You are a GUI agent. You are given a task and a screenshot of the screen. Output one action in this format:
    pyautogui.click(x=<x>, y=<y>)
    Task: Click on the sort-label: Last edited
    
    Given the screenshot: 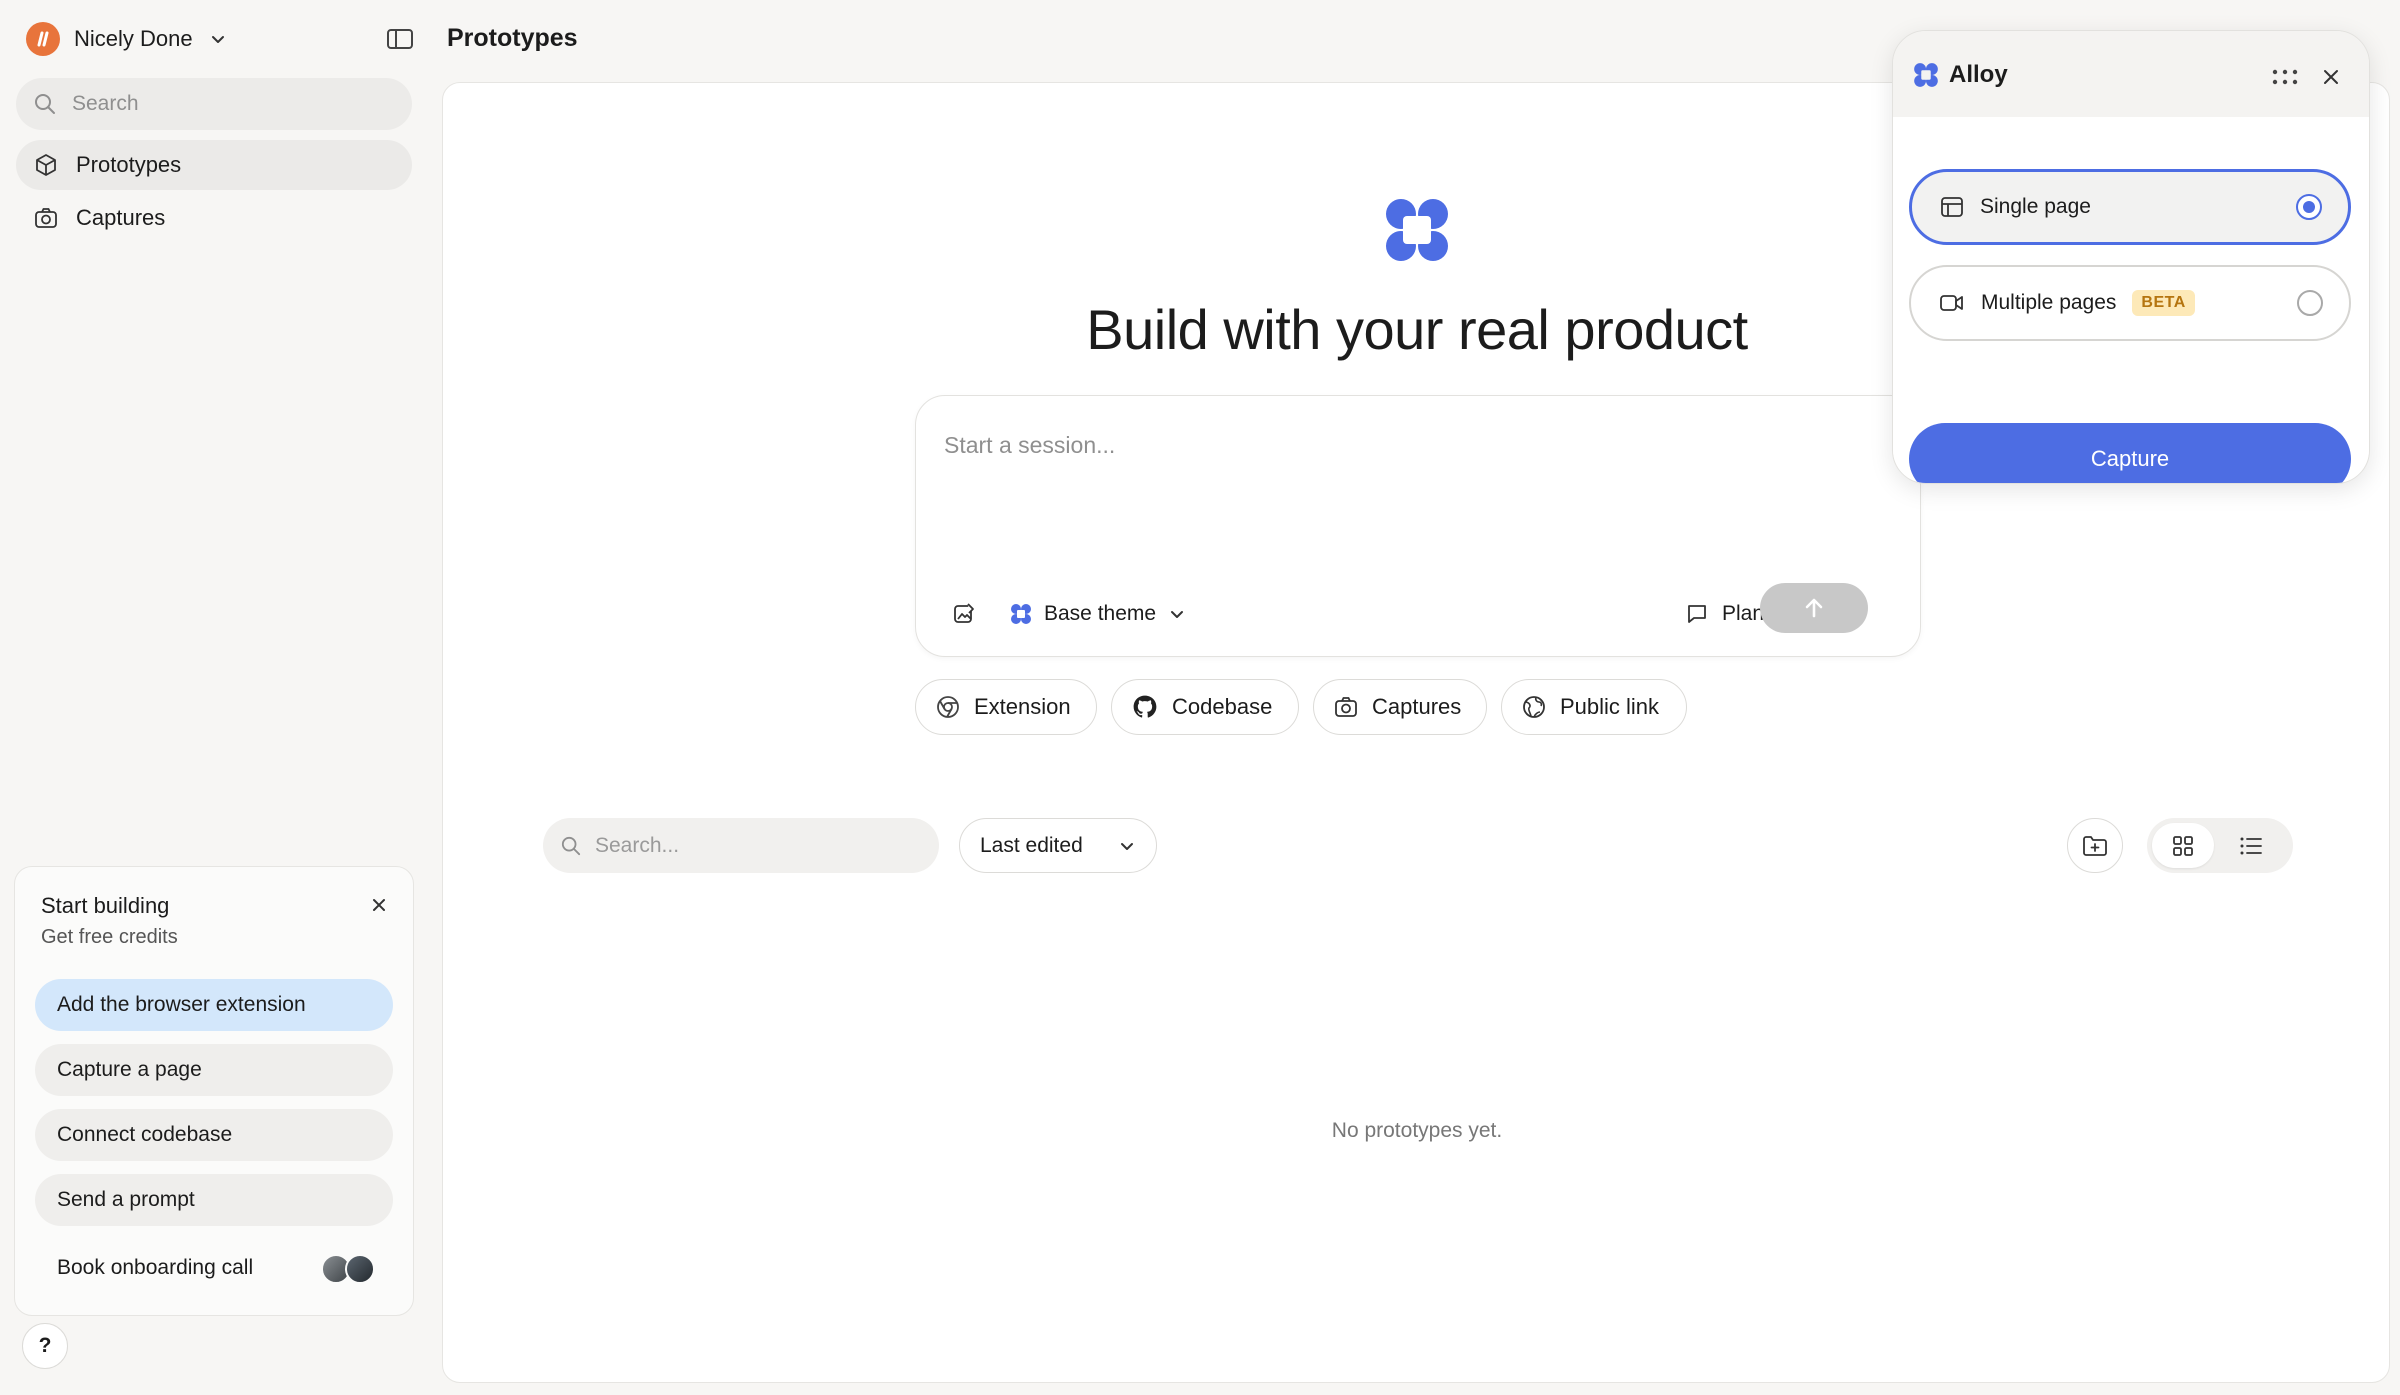 What is the action you would take?
    pyautogui.click(x=1031, y=845)
    